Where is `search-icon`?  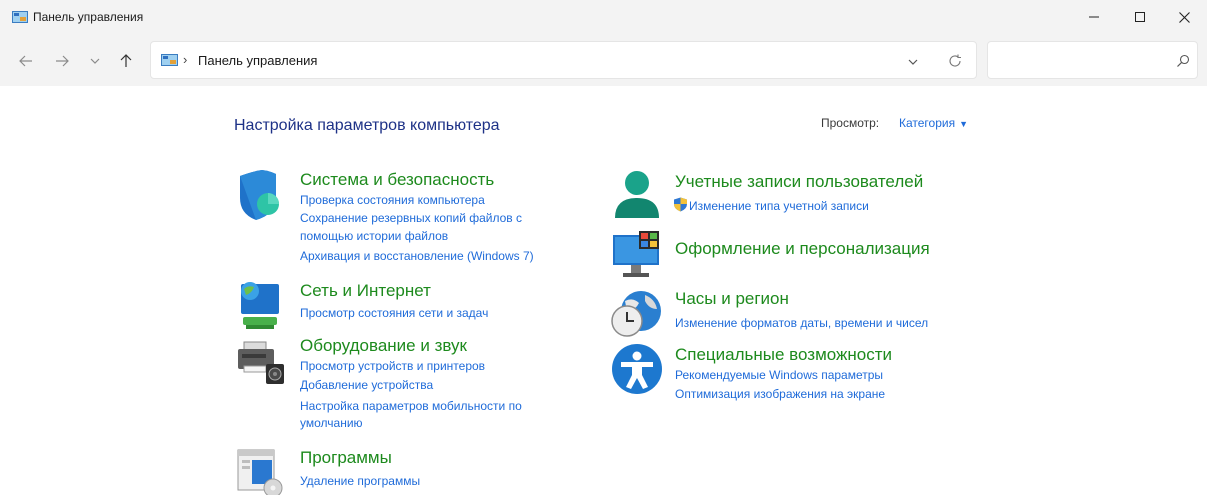
search-icon is located at coordinates (1183, 60).